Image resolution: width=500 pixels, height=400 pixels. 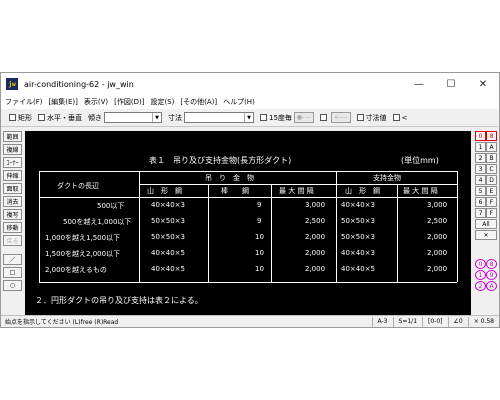 I want to click on subheader-support-interval: 最 大 間 隔, so click(x=420, y=191).